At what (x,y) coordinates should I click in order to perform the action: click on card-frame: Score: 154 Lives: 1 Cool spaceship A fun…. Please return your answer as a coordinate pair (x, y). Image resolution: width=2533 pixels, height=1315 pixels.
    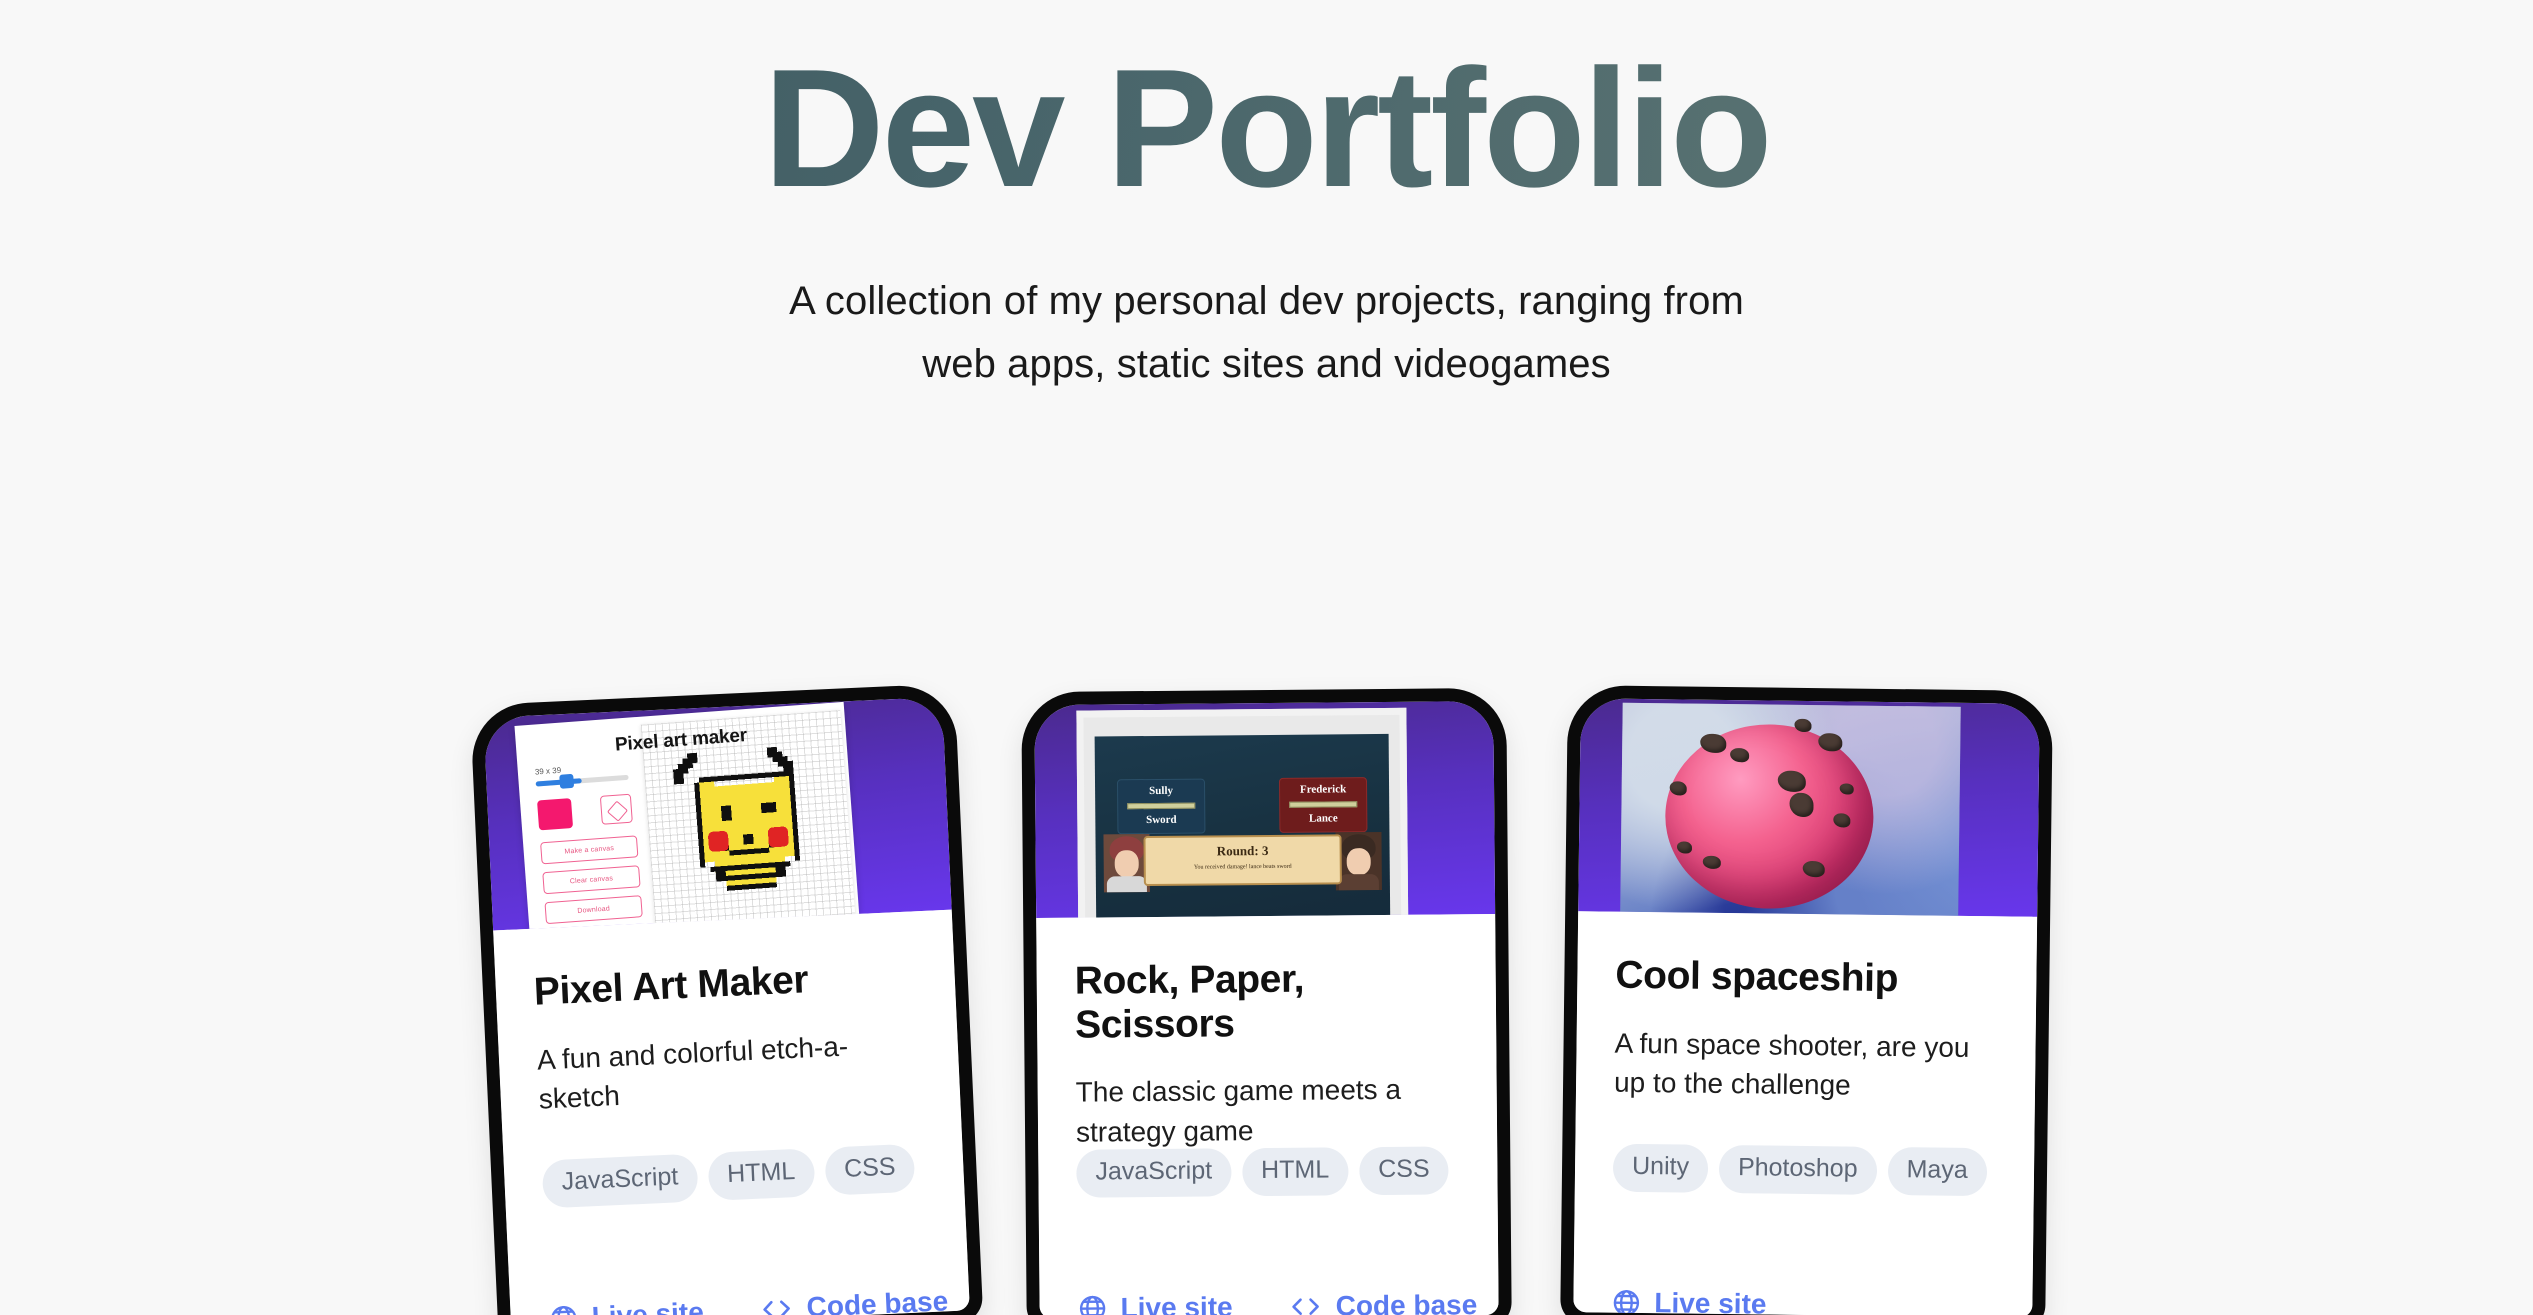
    Looking at the image, I should click on (1806, 1000).